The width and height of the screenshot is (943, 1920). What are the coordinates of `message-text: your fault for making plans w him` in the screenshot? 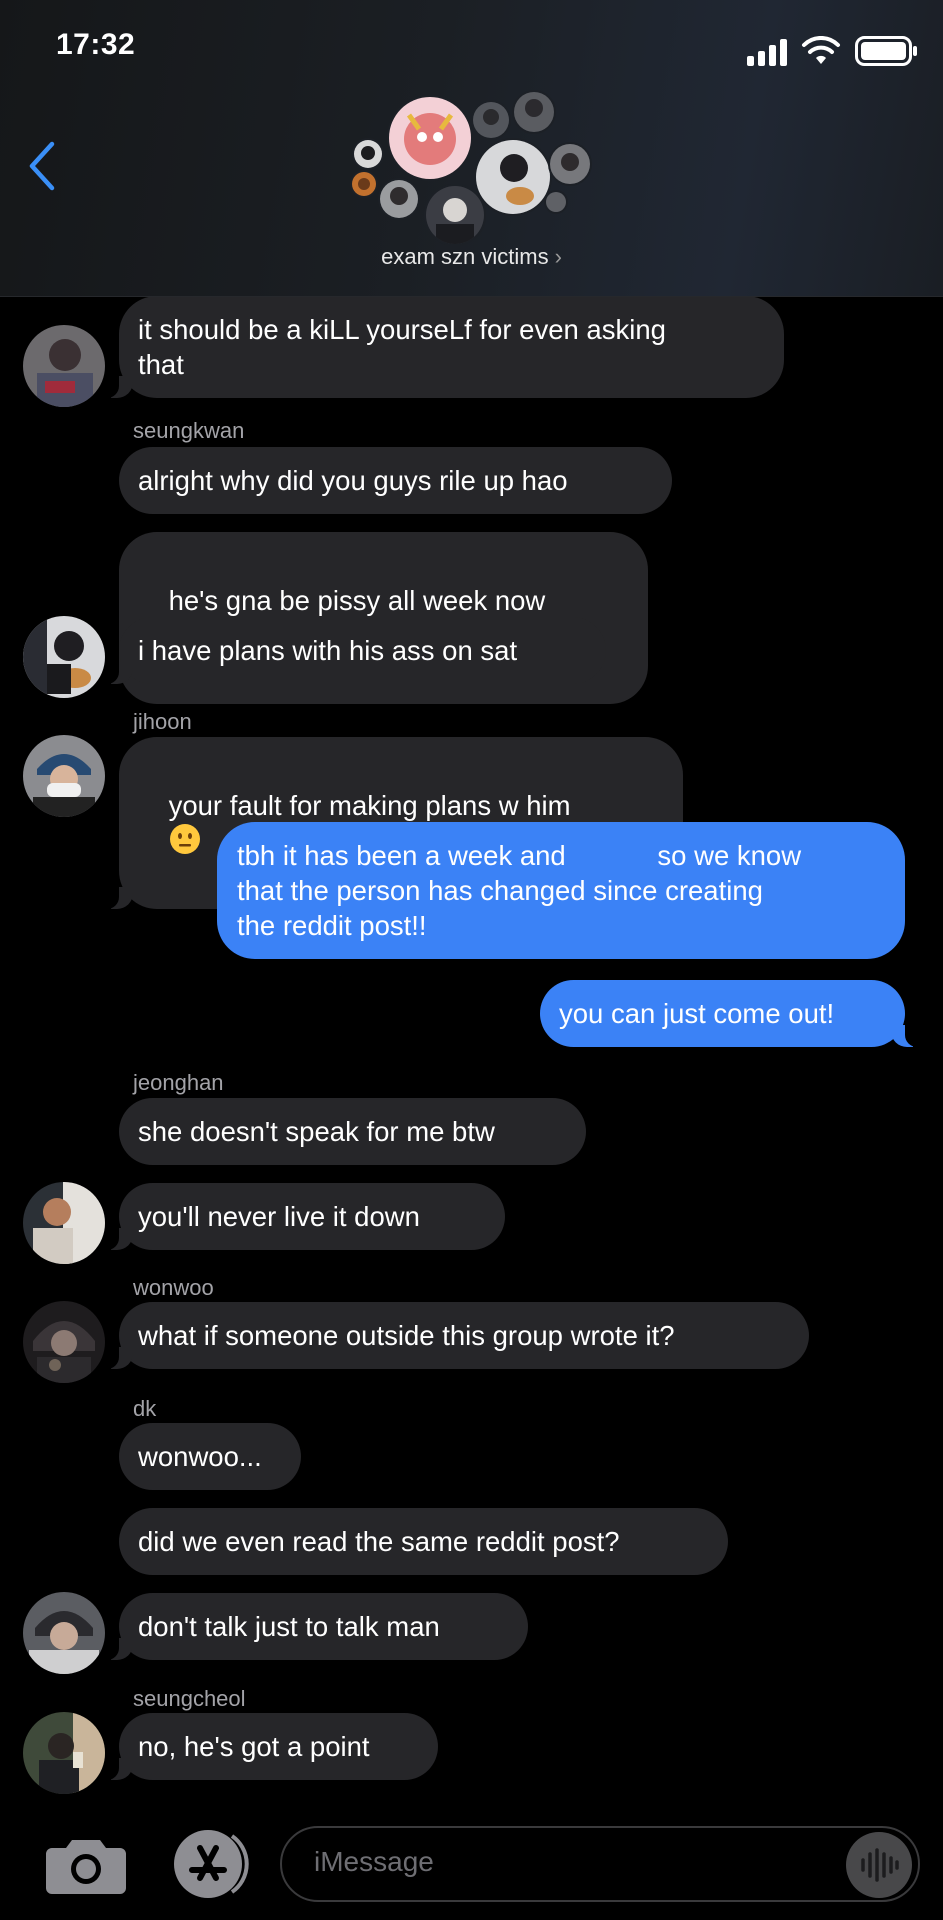 It's located at (369, 805).